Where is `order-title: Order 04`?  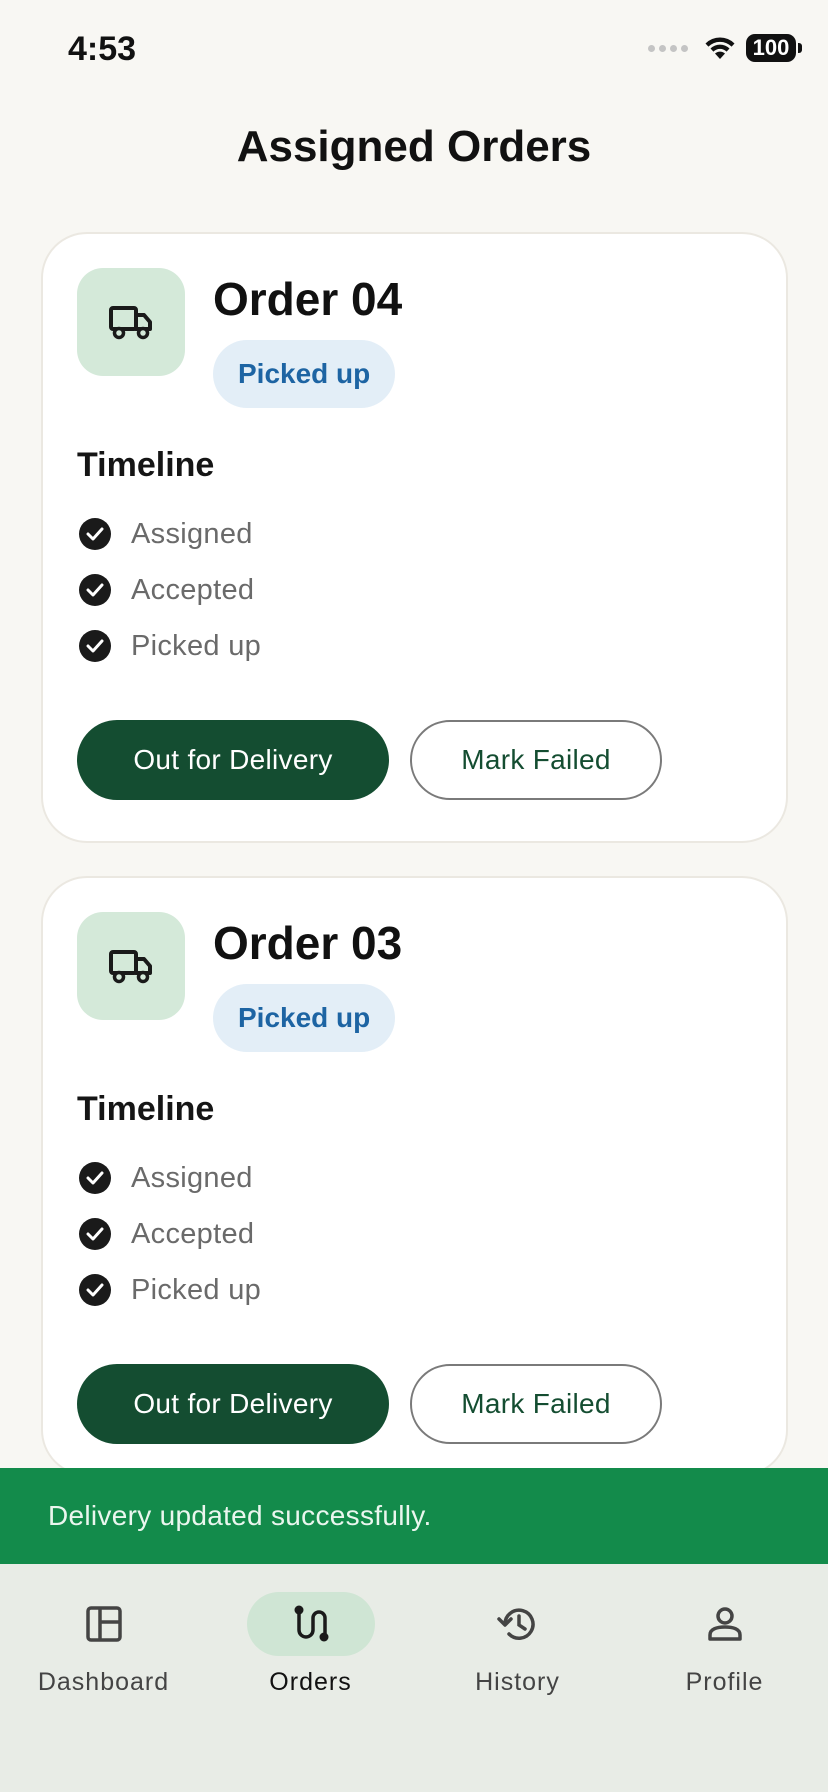
order-title: Order 04 is located at coordinates (308, 299).